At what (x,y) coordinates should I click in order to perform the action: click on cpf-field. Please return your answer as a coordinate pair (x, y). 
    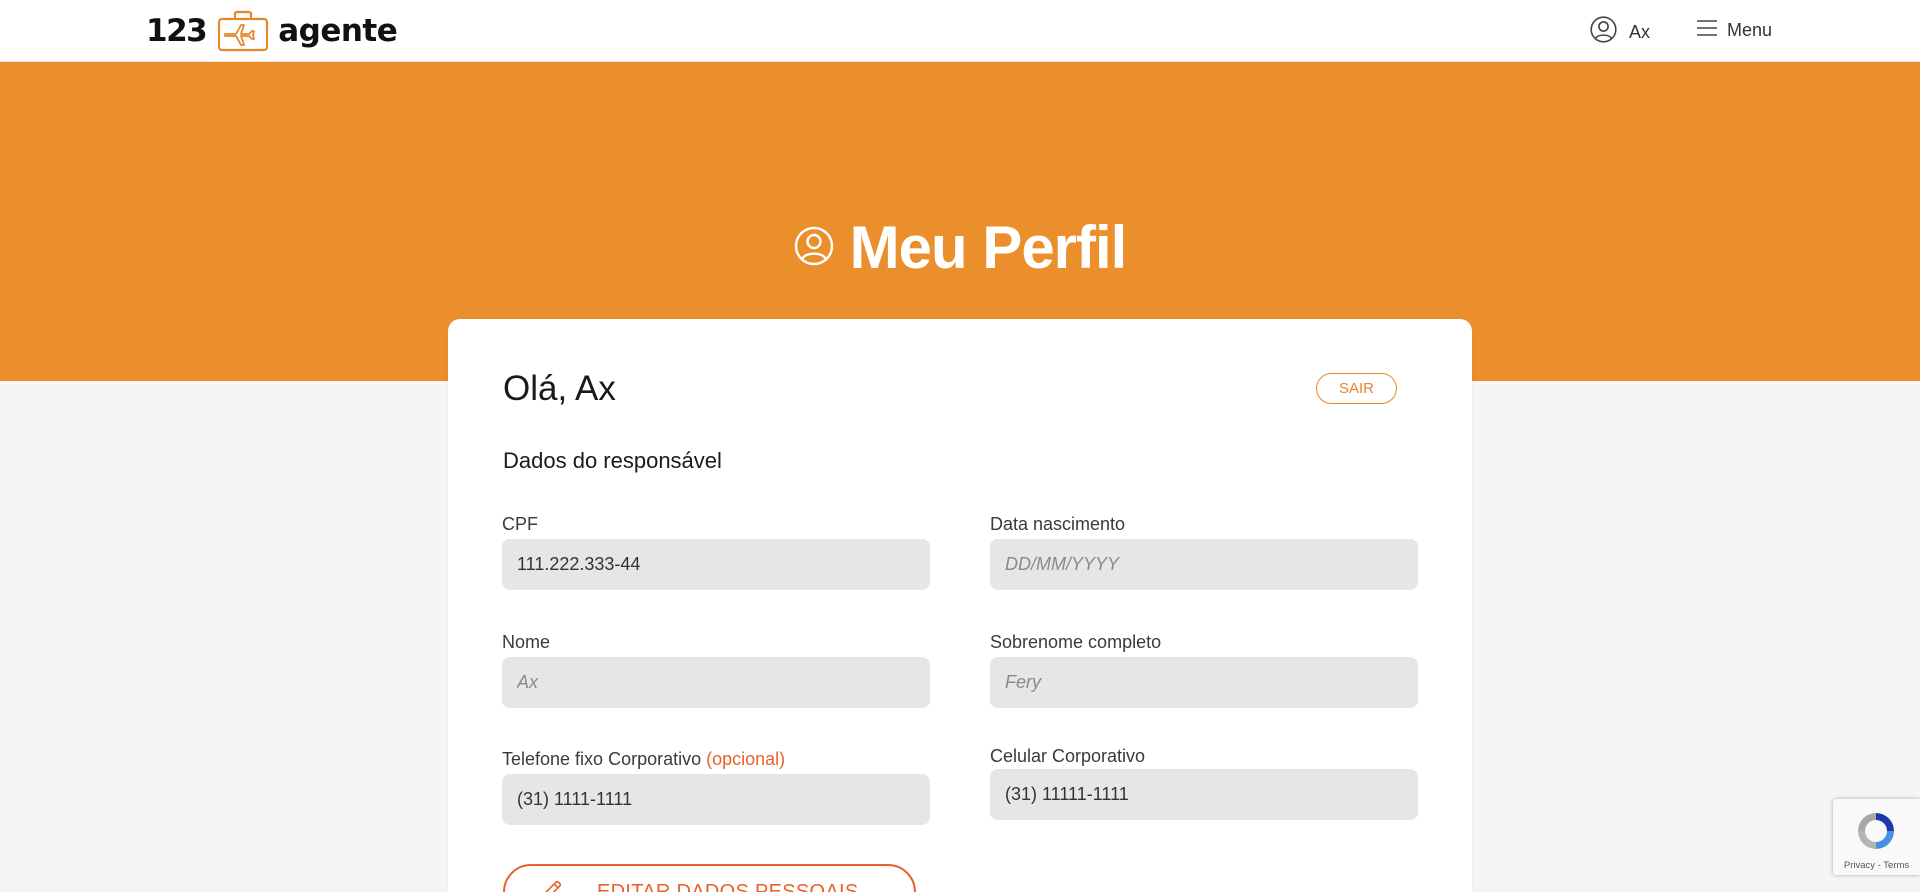
    Looking at the image, I should click on (716, 564).